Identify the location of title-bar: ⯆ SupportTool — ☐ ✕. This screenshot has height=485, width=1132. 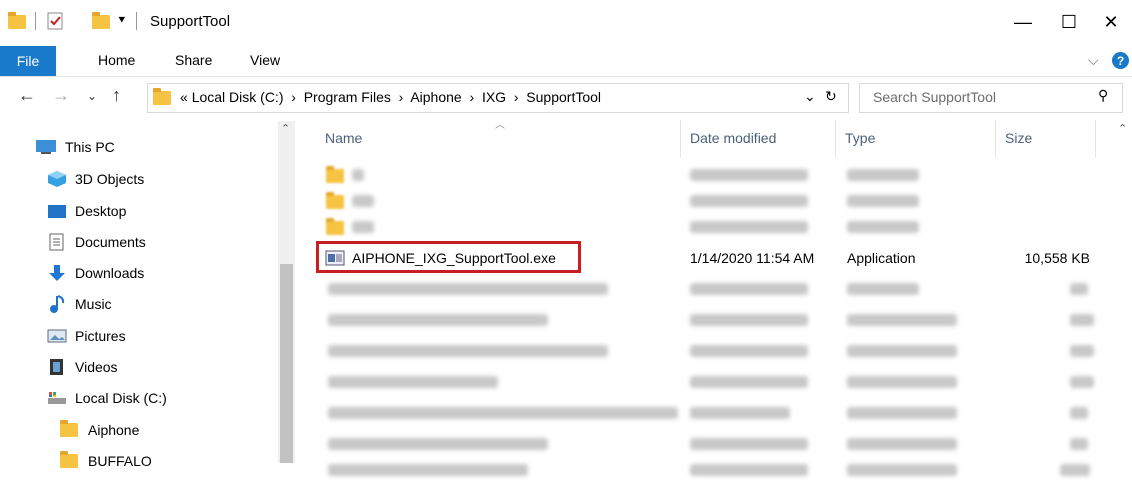
(566, 22).